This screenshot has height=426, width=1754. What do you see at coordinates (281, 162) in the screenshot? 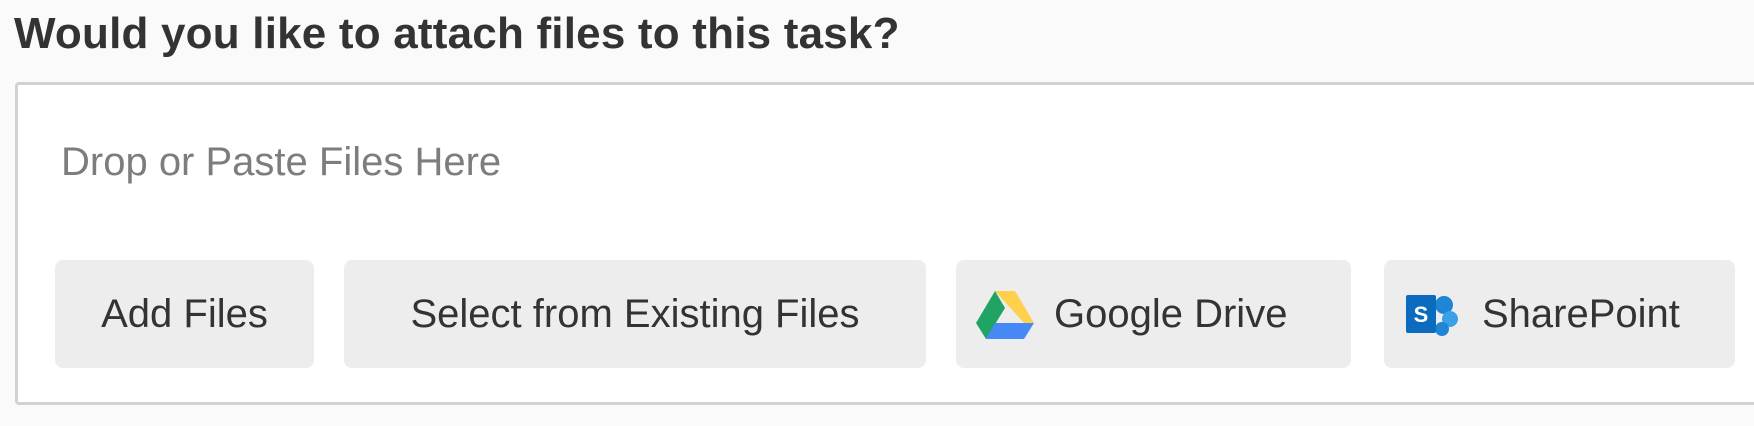
I see `drop-zone-hint: Drop or Paste Files Here` at bounding box center [281, 162].